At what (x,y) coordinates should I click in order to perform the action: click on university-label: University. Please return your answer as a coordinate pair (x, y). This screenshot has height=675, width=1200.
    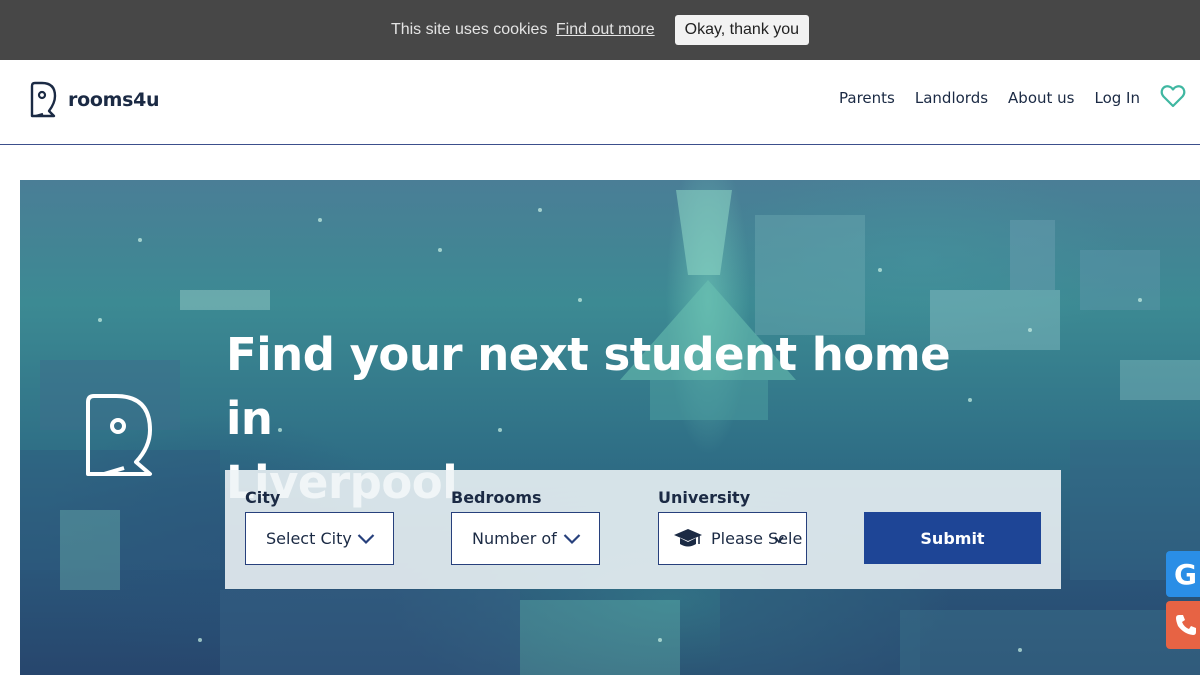
    Looking at the image, I should click on (704, 497).